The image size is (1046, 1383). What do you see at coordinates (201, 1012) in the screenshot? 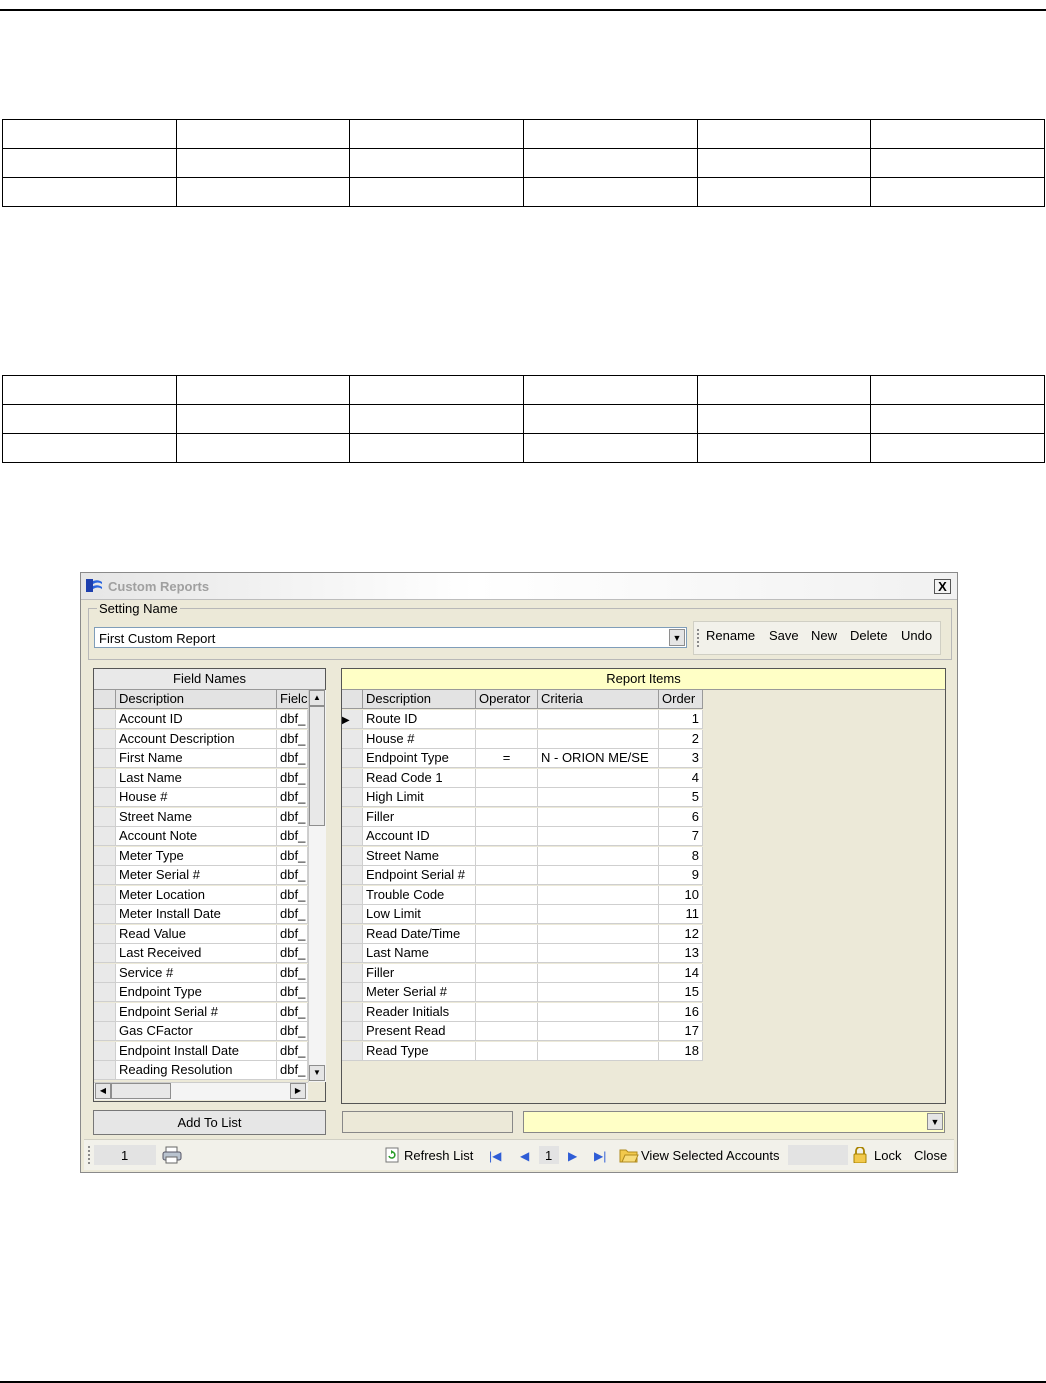
I see `field-row: Endpoint Serial # dbf_` at bounding box center [201, 1012].